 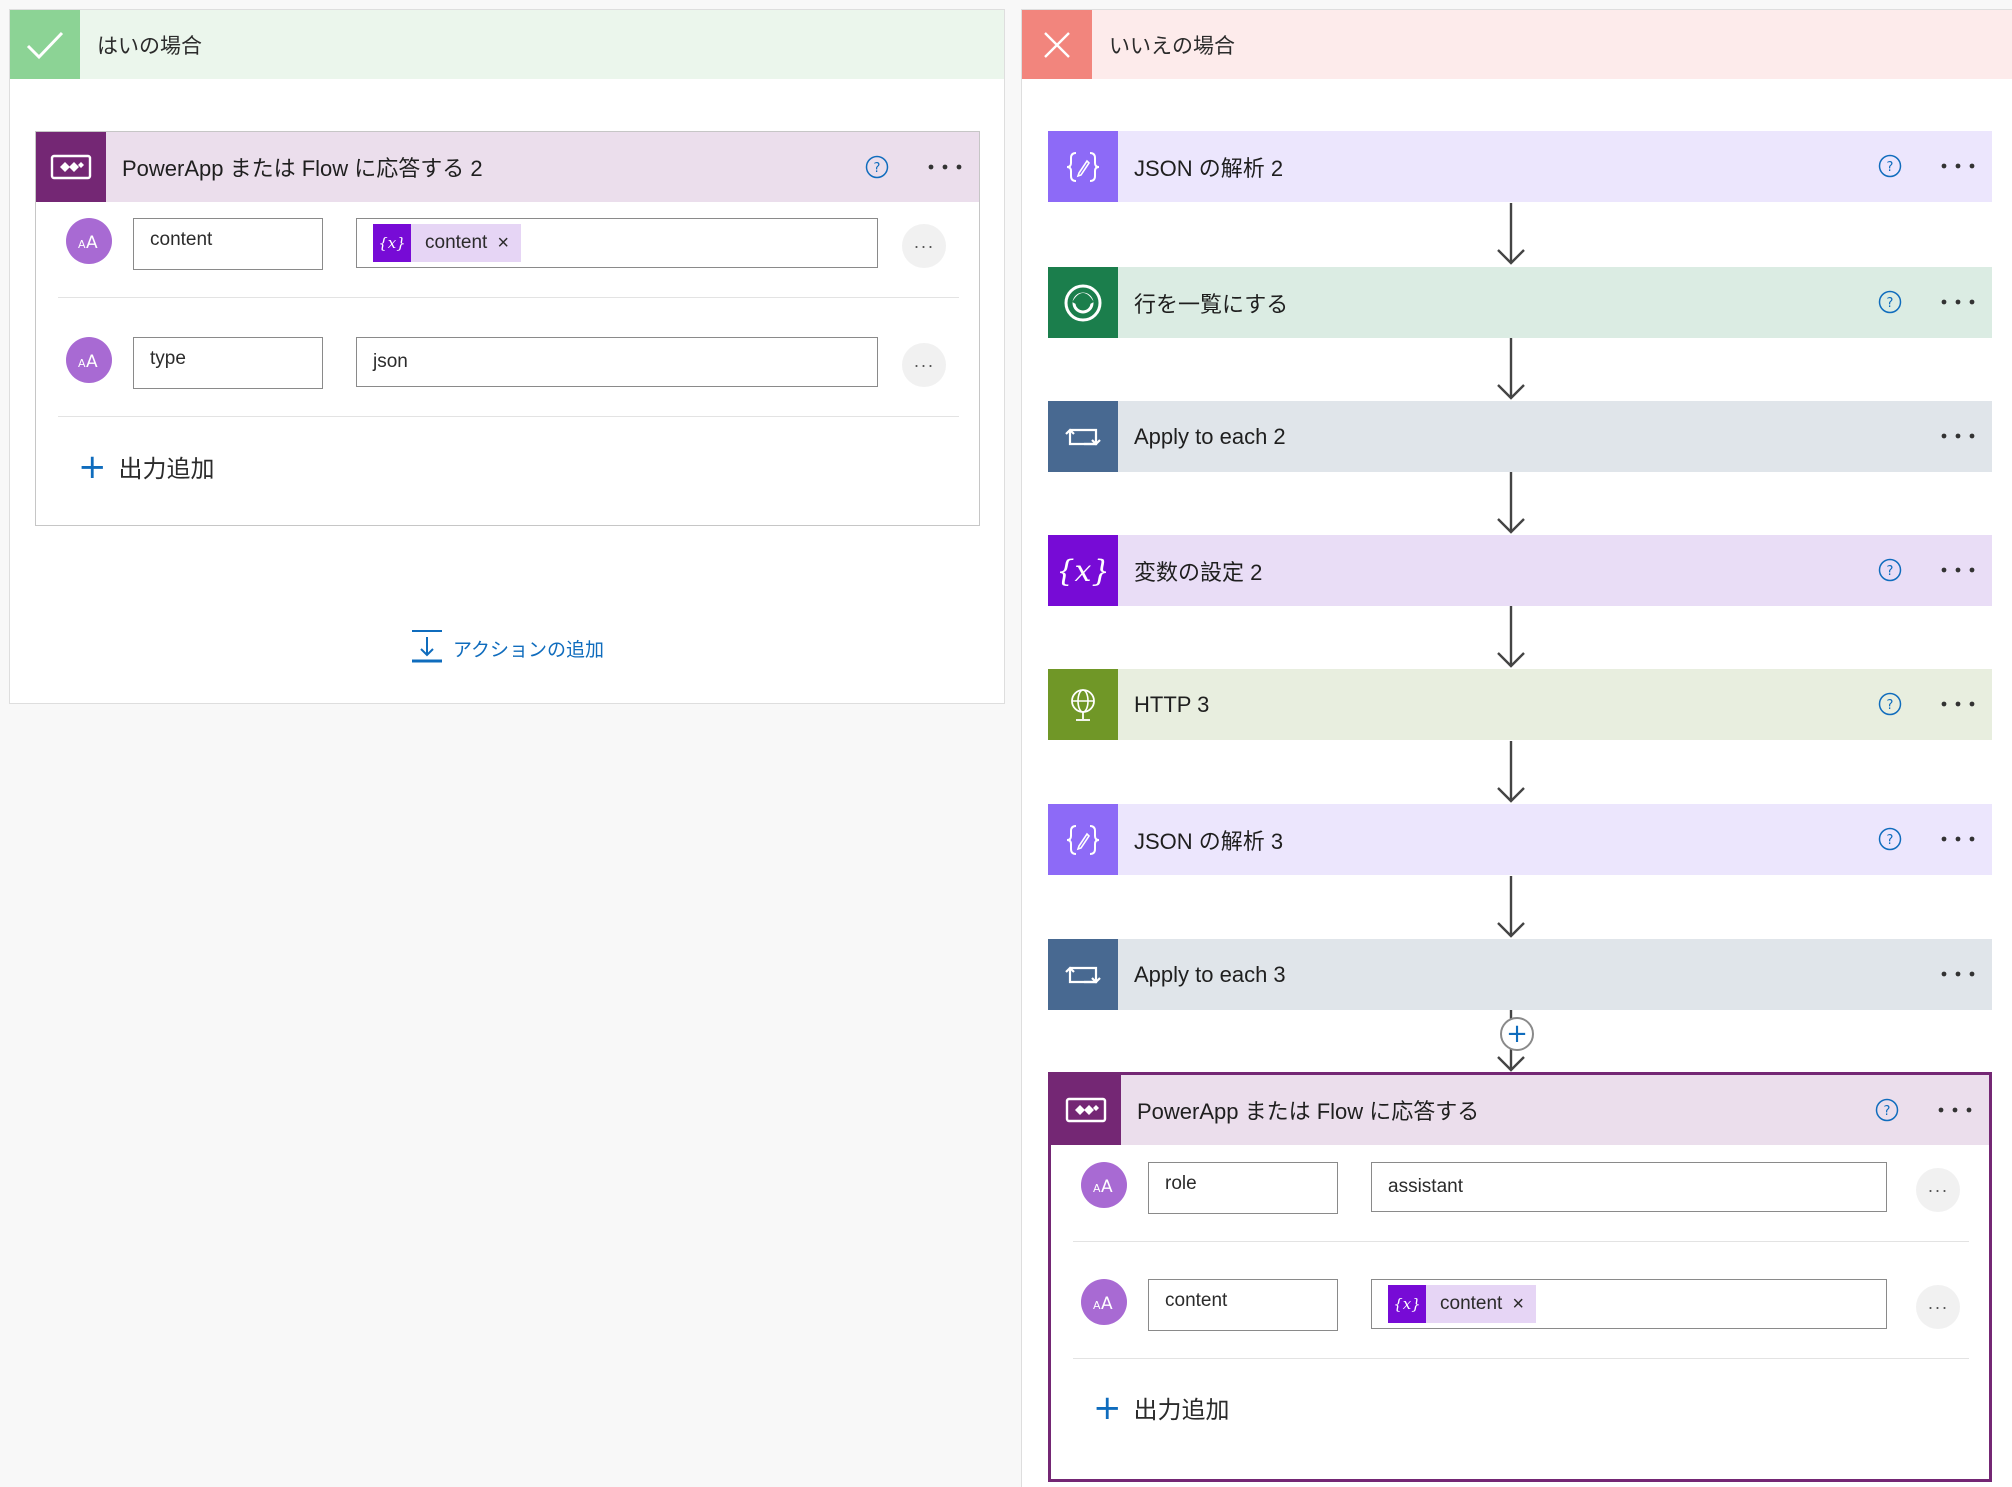 I want to click on step-list-rows: 行を一覧にする ?, so click(x=1520, y=302).